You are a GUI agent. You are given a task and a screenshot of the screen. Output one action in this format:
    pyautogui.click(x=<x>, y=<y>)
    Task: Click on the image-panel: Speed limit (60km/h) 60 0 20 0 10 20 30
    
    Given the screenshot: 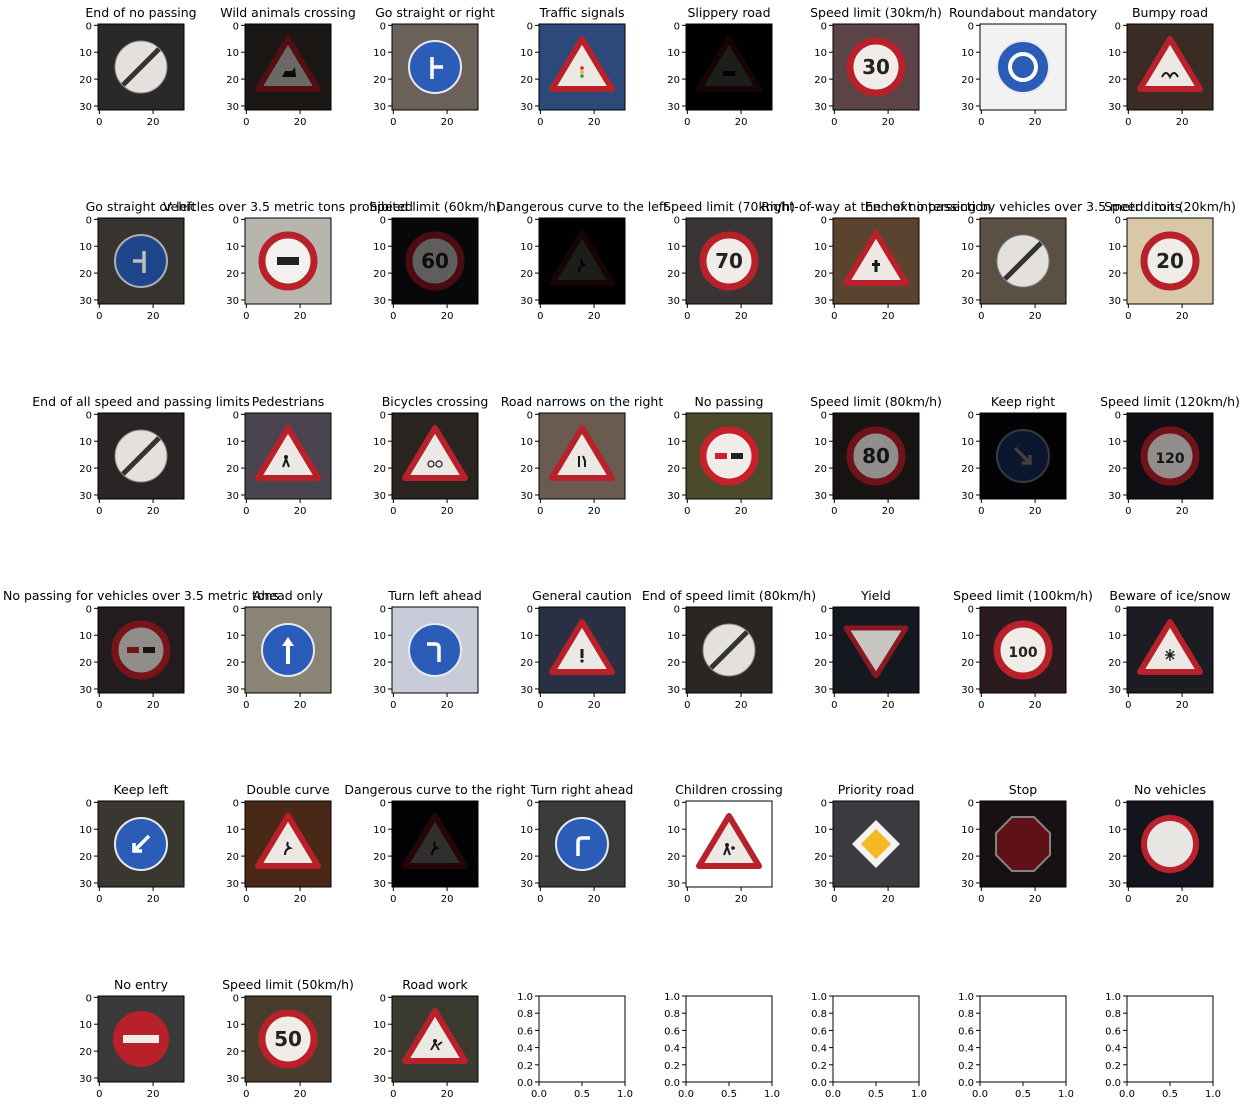 What is the action you would take?
    pyautogui.click(x=435, y=260)
    